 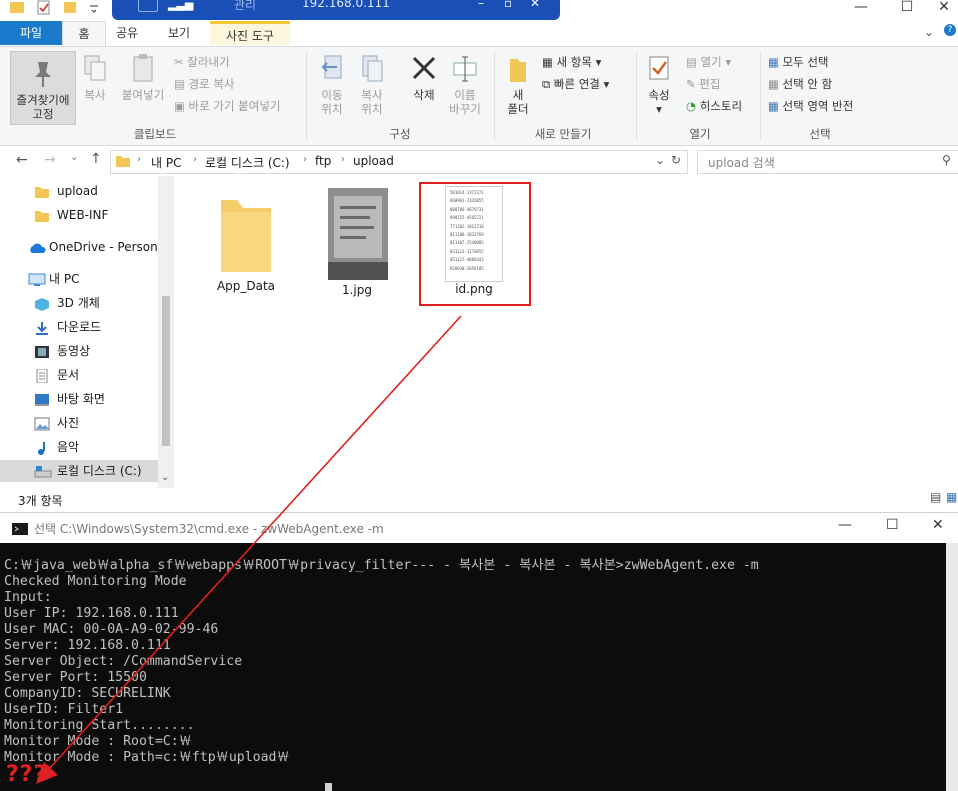 What do you see at coordinates (810, 106) in the screenshot?
I see `invert-selection-button: ▦ 선택 영역 반전` at bounding box center [810, 106].